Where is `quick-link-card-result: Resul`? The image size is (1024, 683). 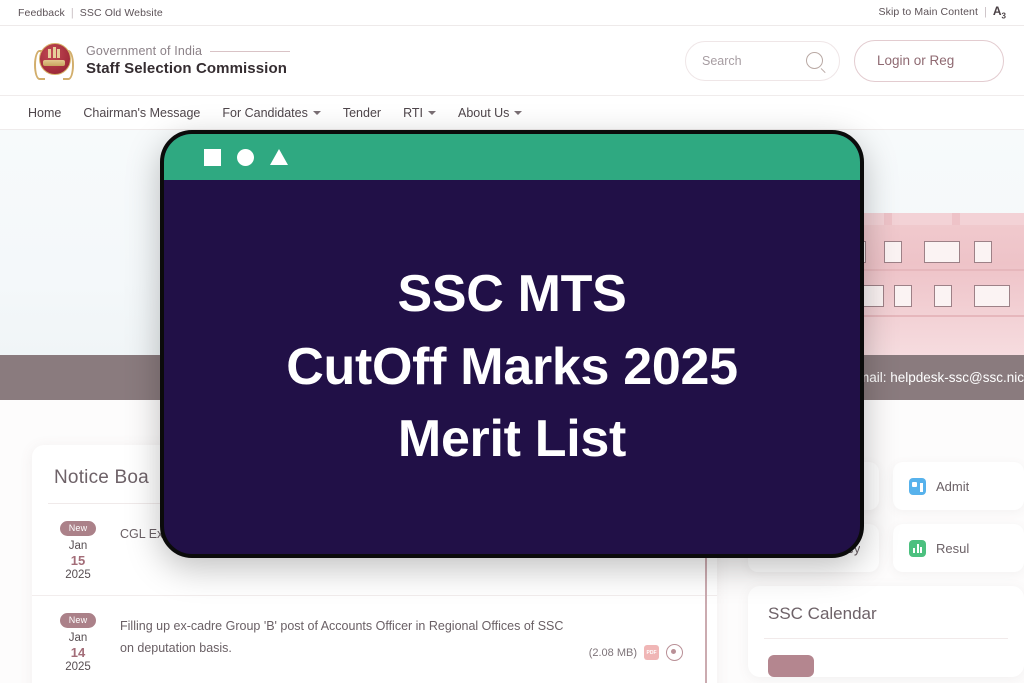 quick-link-card-result: Resul is located at coordinates (958, 548).